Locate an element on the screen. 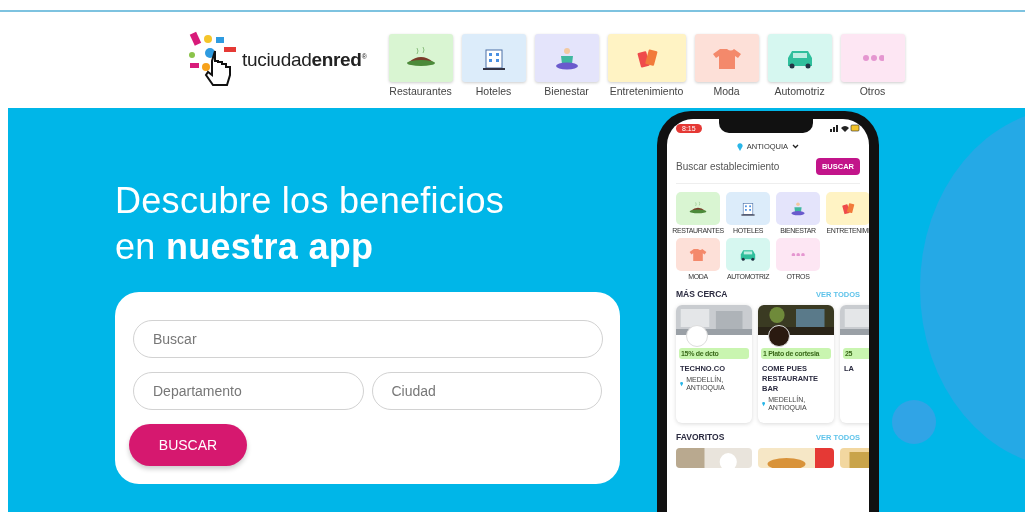  category-link: Entretenimiento is located at coordinates (646, 65).